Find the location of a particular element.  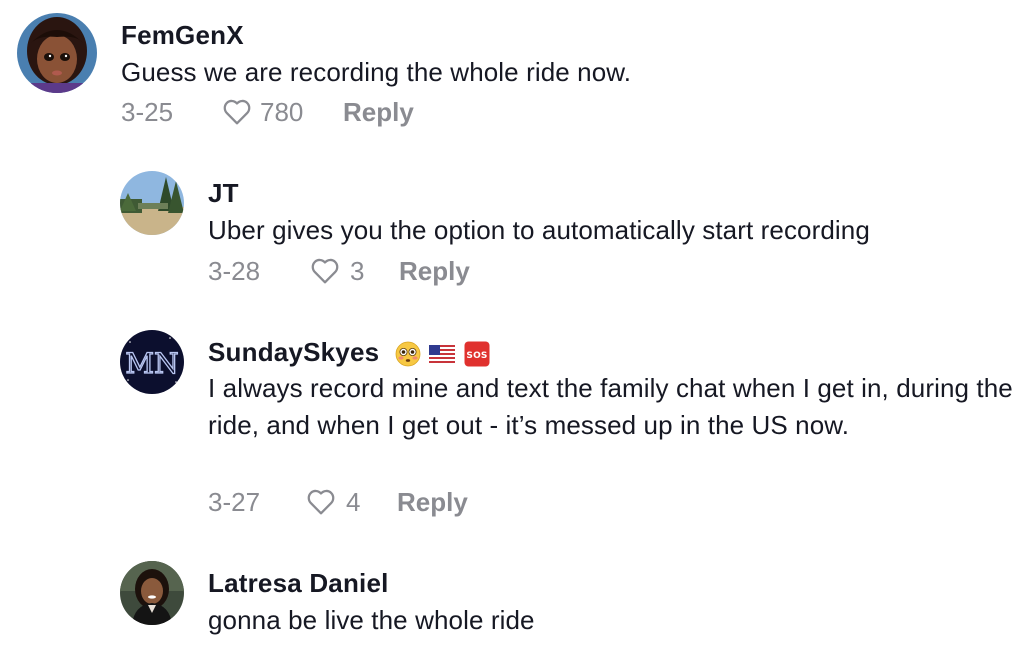

comment-meta: 3-28 3 Reply is located at coordinates (358, 271).